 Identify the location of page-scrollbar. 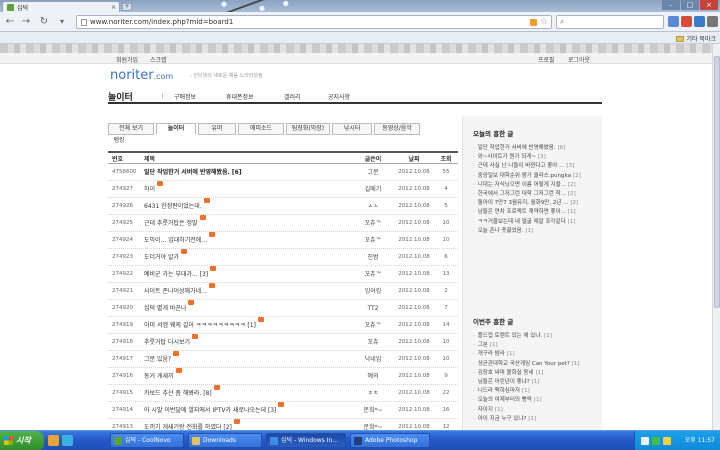
(716, 237).